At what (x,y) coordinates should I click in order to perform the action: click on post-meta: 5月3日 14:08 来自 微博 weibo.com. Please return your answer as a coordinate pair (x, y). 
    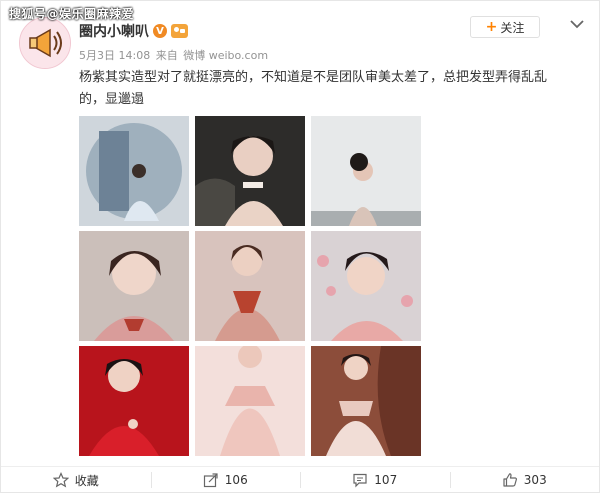
    Looking at the image, I should click on (174, 55).